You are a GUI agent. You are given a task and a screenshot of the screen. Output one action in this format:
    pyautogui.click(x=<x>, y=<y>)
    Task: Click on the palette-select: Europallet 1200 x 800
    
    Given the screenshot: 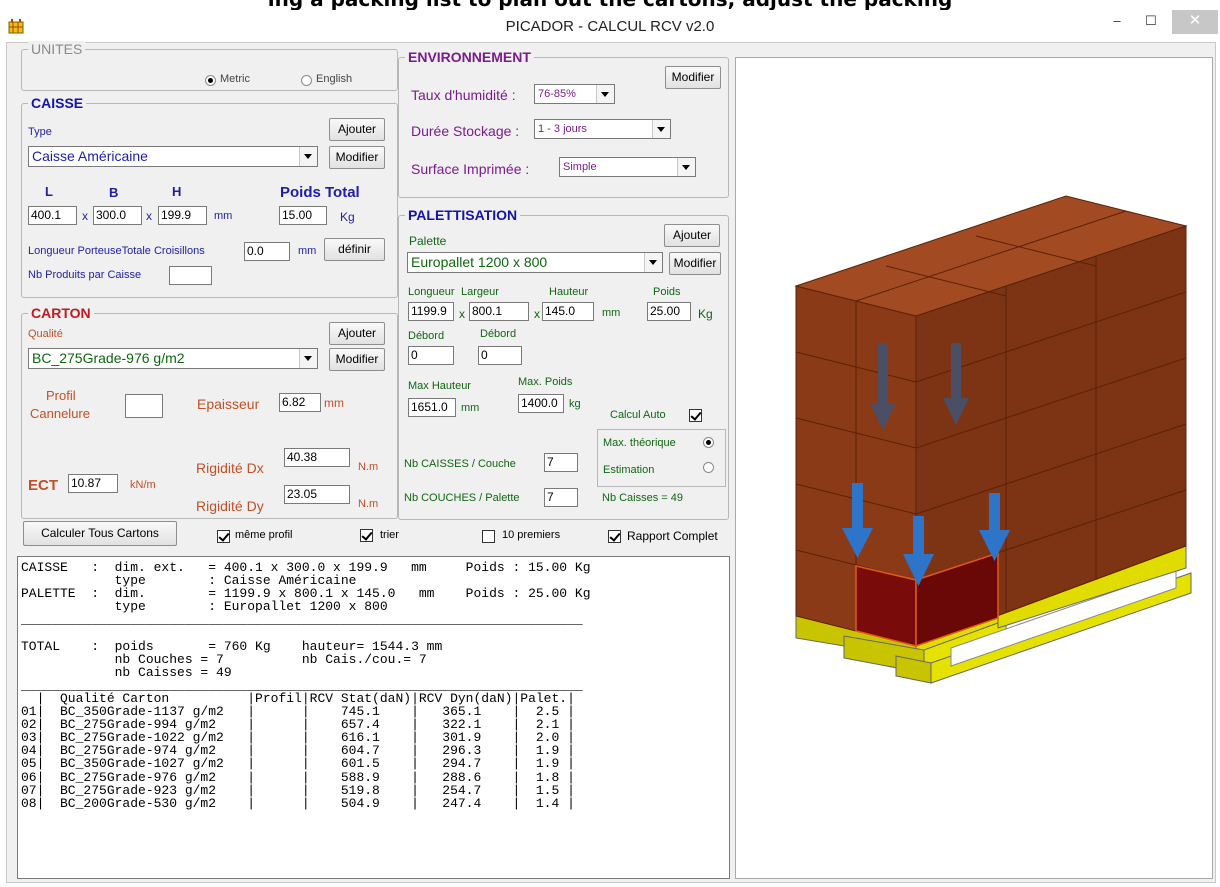 What is the action you would take?
    pyautogui.click(x=535, y=262)
    